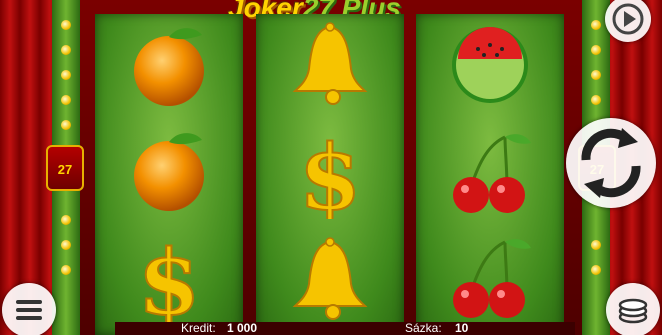 This screenshot has height=335, width=662. I want to click on spin-button, so click(611, 163).